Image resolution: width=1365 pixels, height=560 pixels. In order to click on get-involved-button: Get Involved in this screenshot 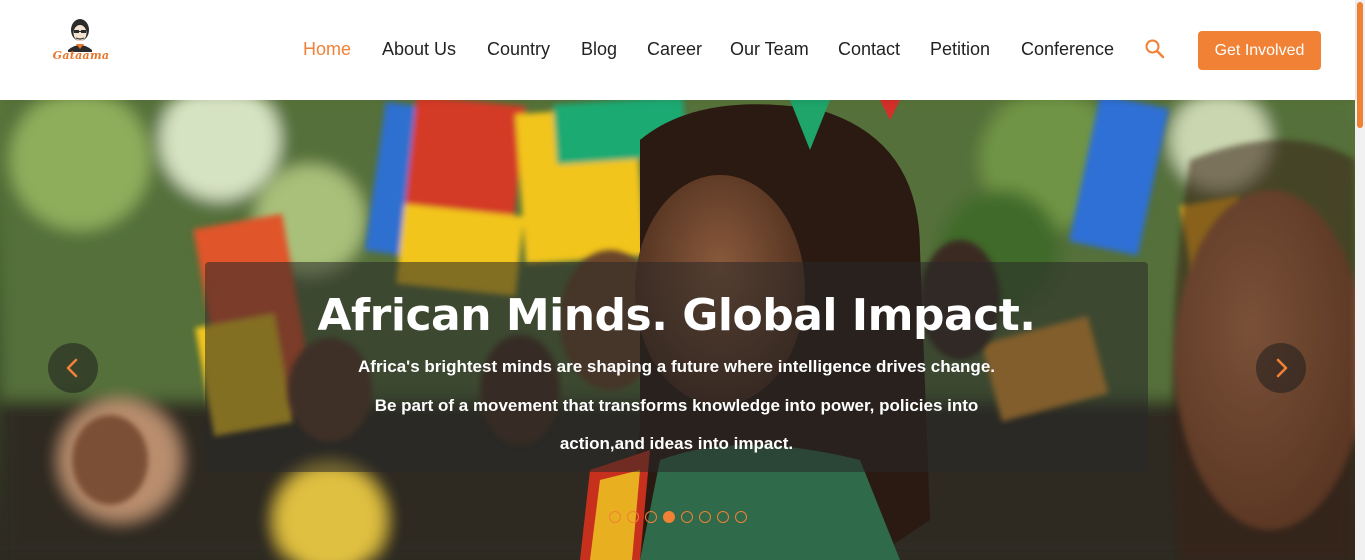, I will do `click(1259, 50)`.